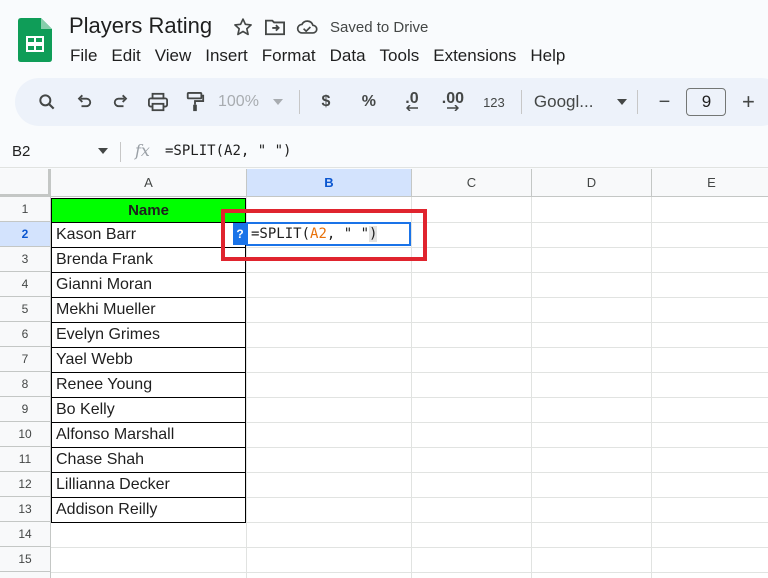 The image size is (768, 578). What do you see at coordinates (25, 509) in the screenshot?
I see `row-header-13: 13` at bounding box center [25, 509].